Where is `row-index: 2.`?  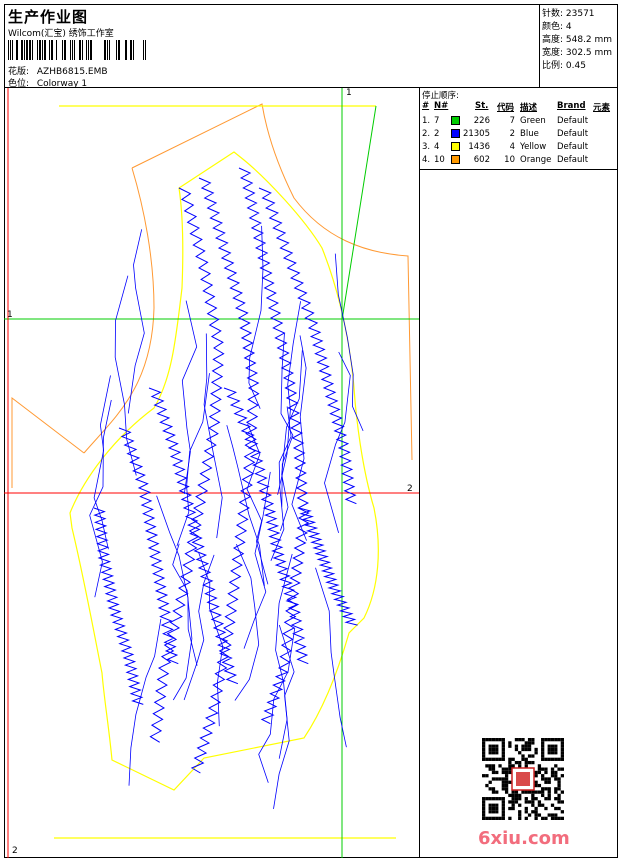
row-index: 2. is located at coordinates (426, 134).